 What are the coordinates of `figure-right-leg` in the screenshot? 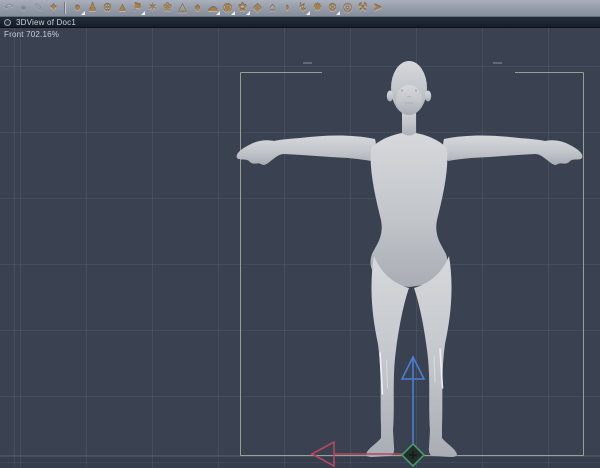 It's located at (435, 356).